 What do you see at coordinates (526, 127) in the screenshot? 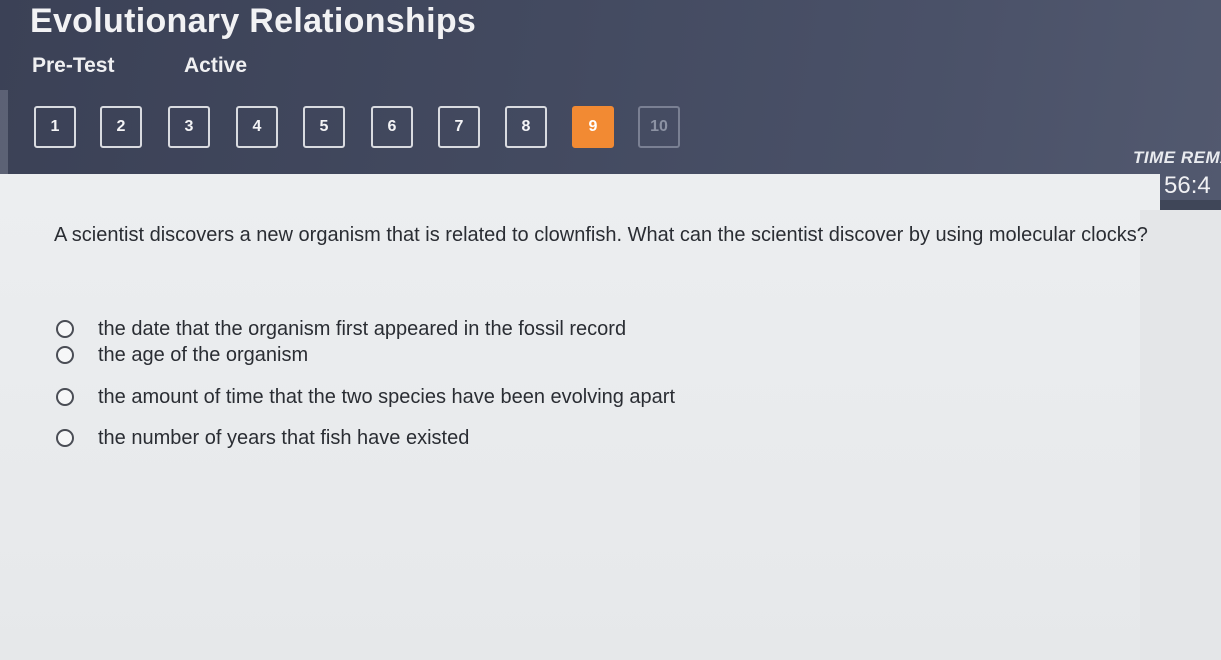
I see `question-nav-8: 8` at bounding box center [526, 127].